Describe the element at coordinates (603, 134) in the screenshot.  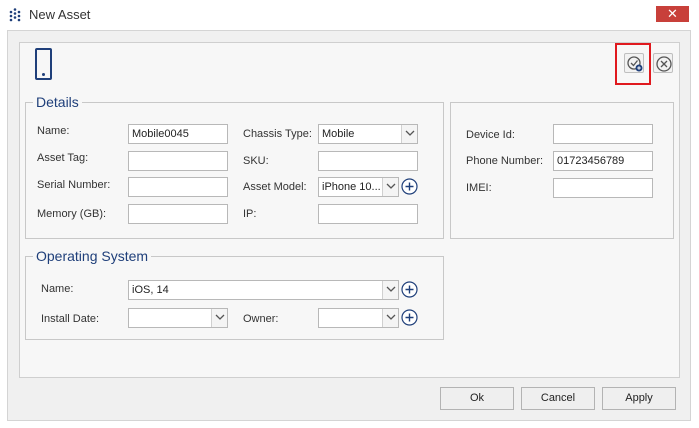
I see `device-id-input` at that location.